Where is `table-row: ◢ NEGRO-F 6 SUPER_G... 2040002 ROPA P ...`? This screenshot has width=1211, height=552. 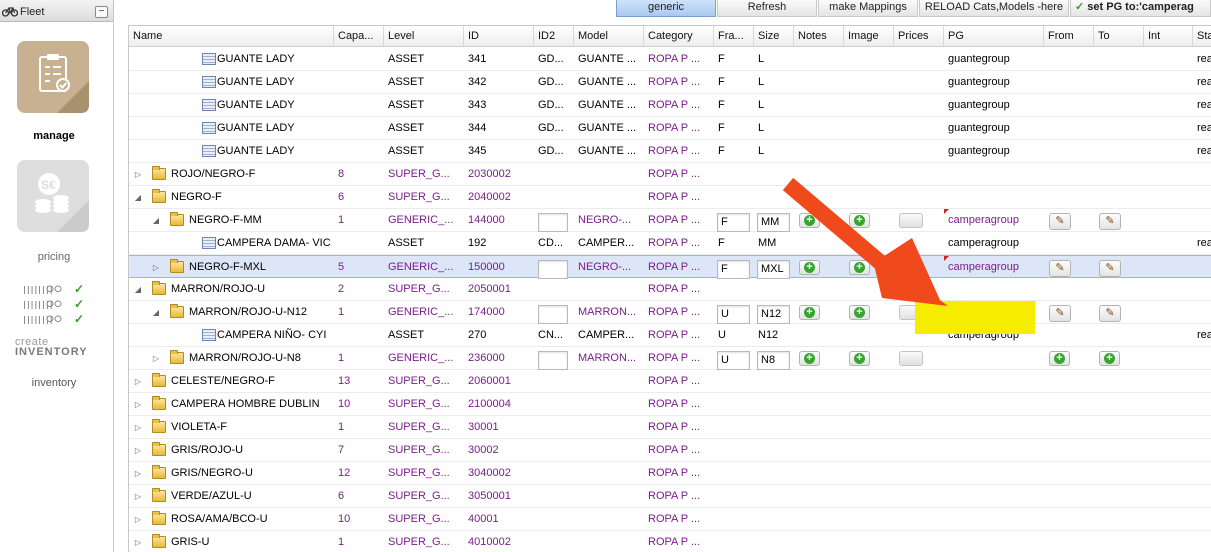
table-row: ◢ NEGRO-F 6 SUPER_G... 2040002 ROPA P ... is located at coordinates (670, 197).